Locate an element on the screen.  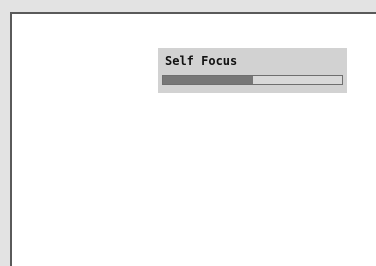
progress-bar is located at coordinates (252, 80).